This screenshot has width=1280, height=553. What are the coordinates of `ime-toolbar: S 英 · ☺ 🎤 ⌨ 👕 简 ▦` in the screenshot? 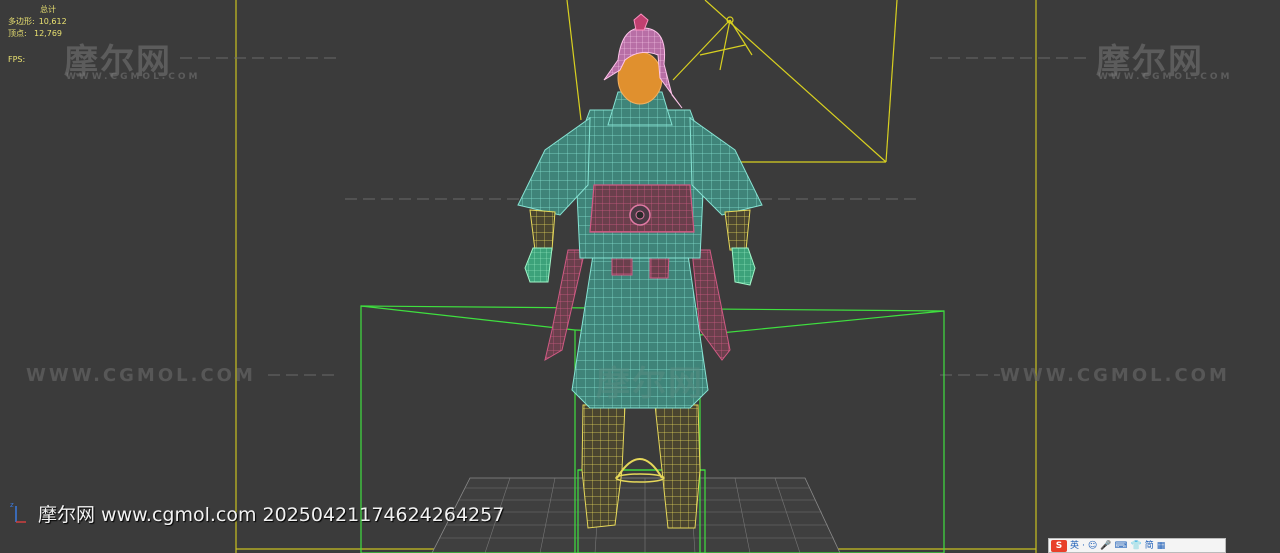 It's located at (1137, 545).